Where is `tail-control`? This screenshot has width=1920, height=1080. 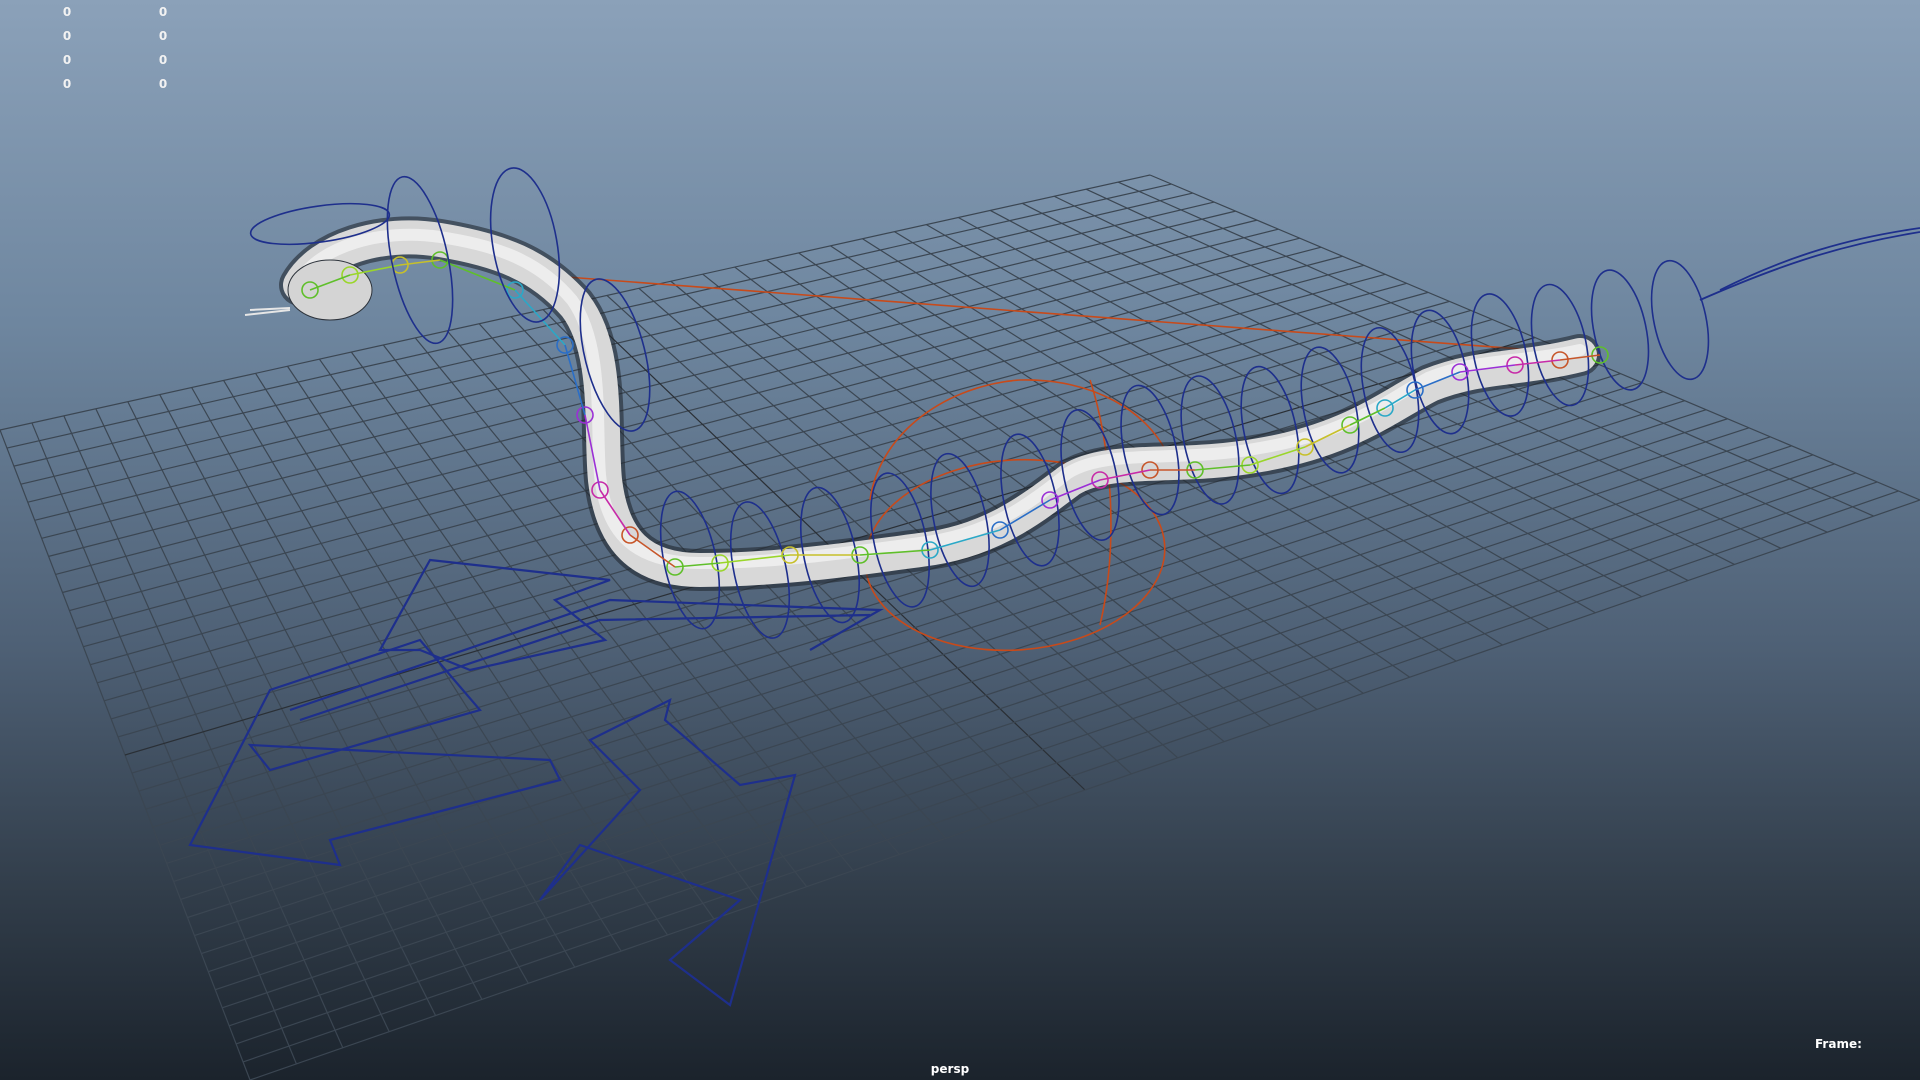
tail-control is located at coordinates (1809, 264).